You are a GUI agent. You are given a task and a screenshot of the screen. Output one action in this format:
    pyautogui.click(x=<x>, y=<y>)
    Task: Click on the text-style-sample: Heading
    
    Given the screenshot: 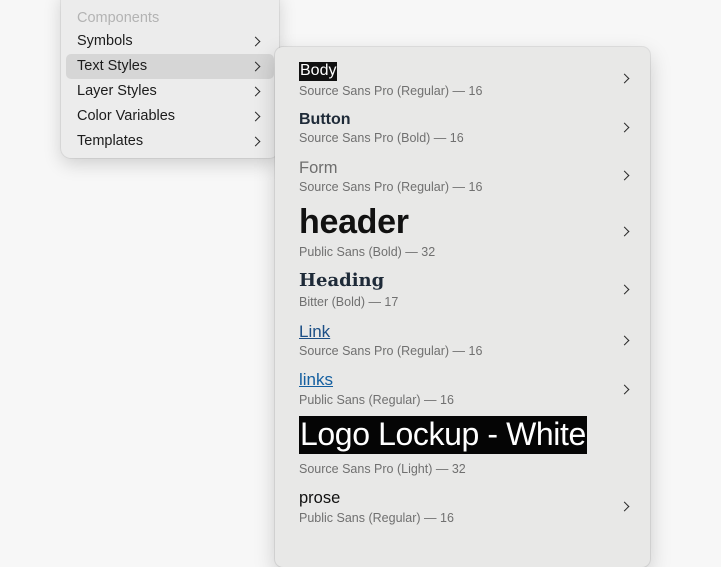 What is the action you would take?
    pyautogui.click(x=342, y=280)
    